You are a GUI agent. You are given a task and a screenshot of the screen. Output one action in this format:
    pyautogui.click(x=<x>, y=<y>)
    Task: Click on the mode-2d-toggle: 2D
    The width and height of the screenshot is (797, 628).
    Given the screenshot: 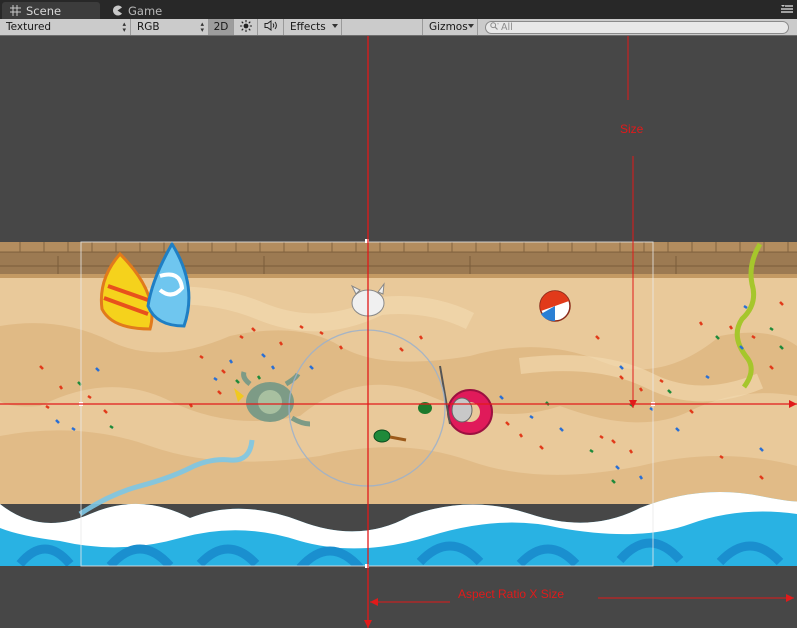 What is the action you would take?
    pyautogui.click(x=221, y=27)
    